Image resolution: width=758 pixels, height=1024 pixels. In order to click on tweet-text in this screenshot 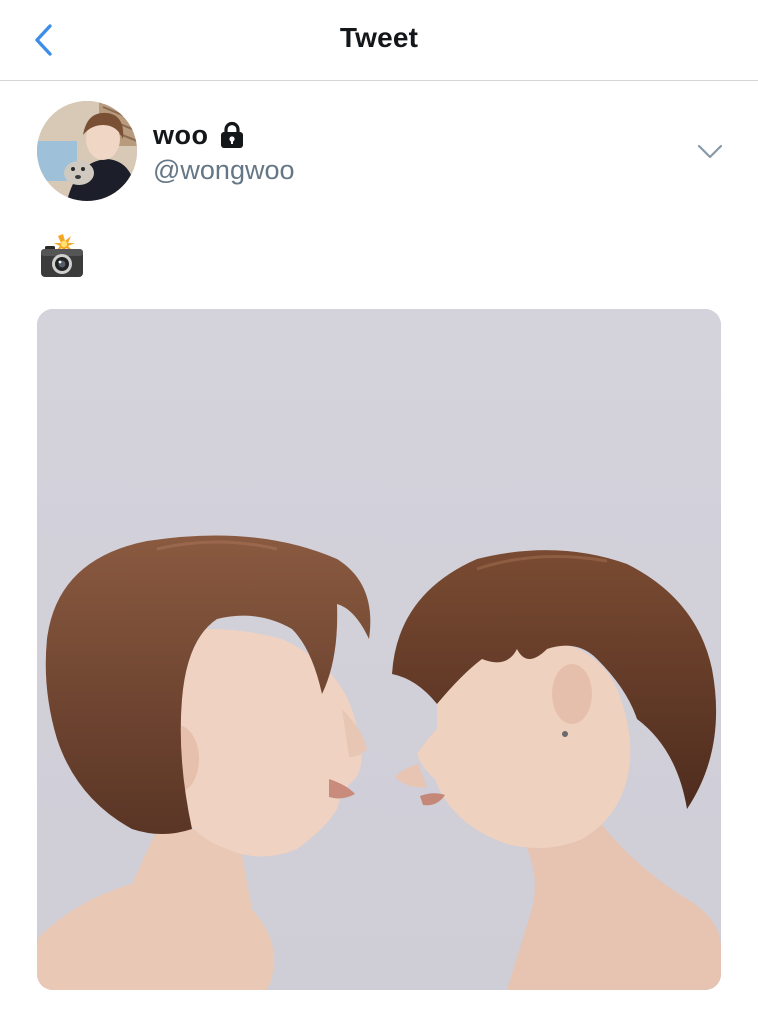, I will do `click(61, 256)`.